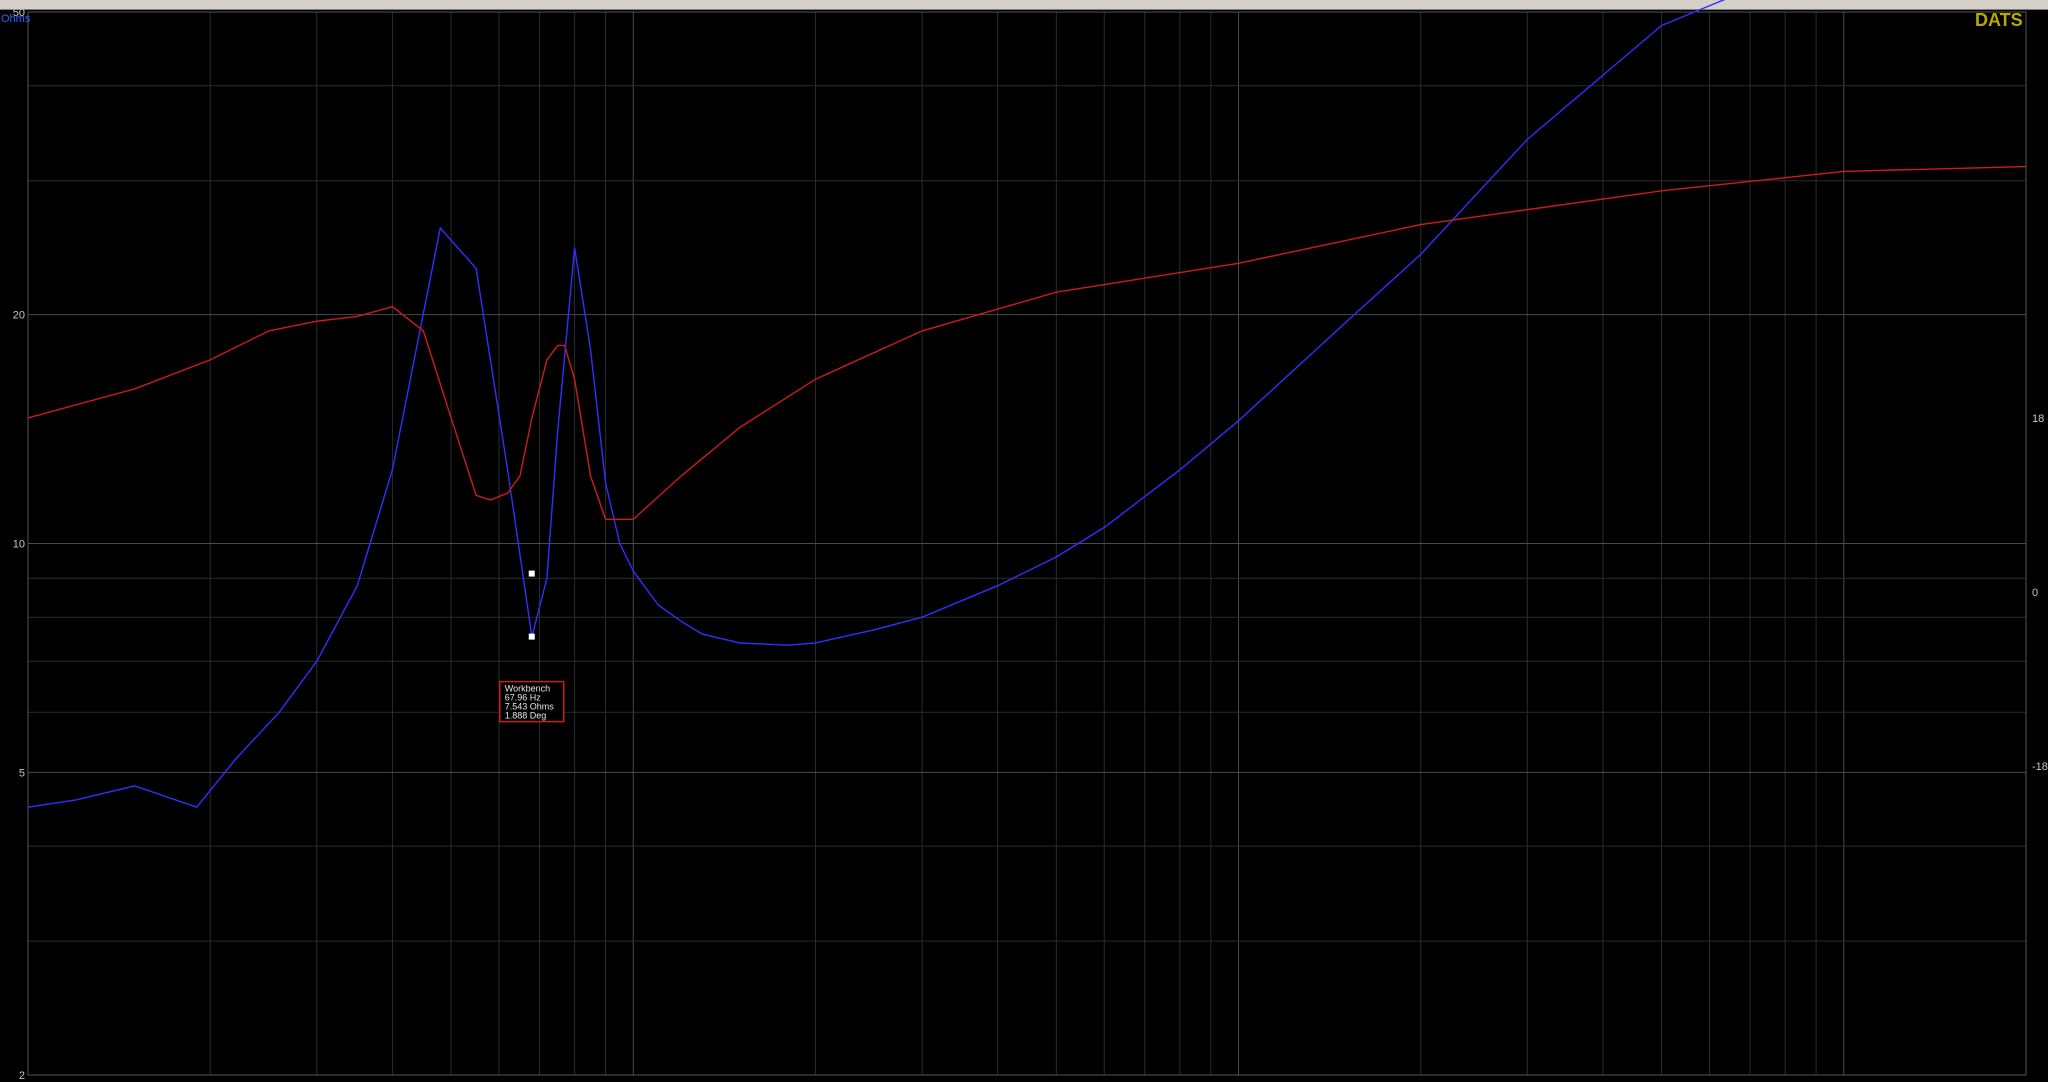 Image resolution: width=2048 pixels, height=1082 pixels. What do you see at coordinates (2040, 593) in the screenshot?
I see `y2-axis: 18 0 -18` at bounding box center [2040, 593].